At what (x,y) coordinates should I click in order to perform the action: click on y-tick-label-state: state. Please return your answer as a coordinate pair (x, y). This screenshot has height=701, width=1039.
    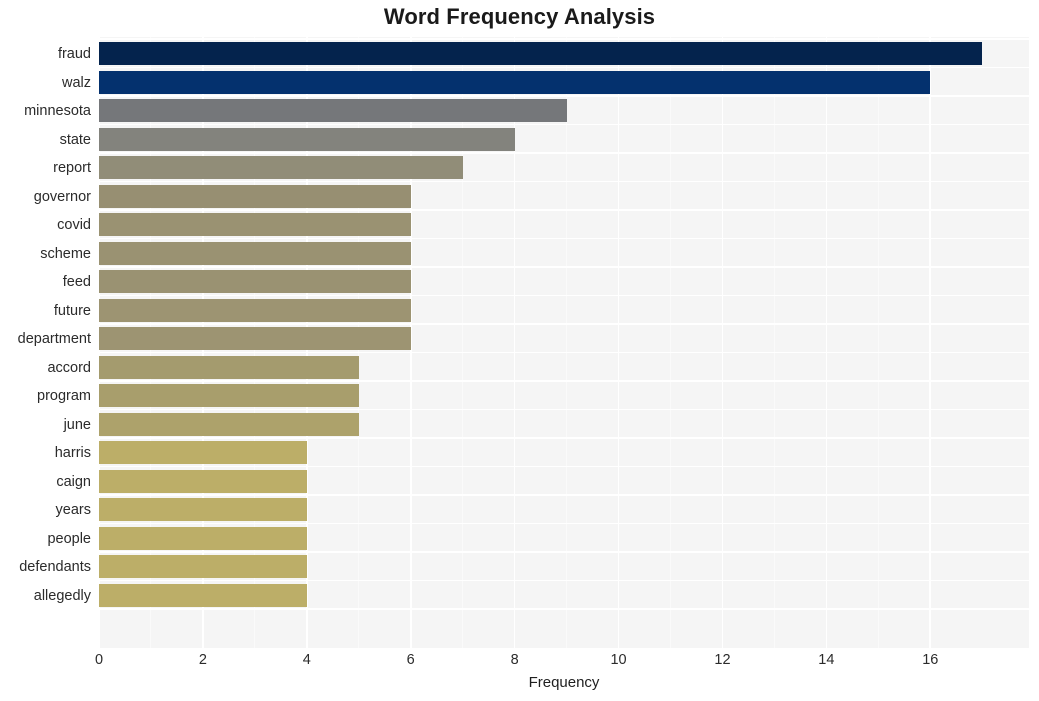
    Looking at the image, I should click on (75, 139).